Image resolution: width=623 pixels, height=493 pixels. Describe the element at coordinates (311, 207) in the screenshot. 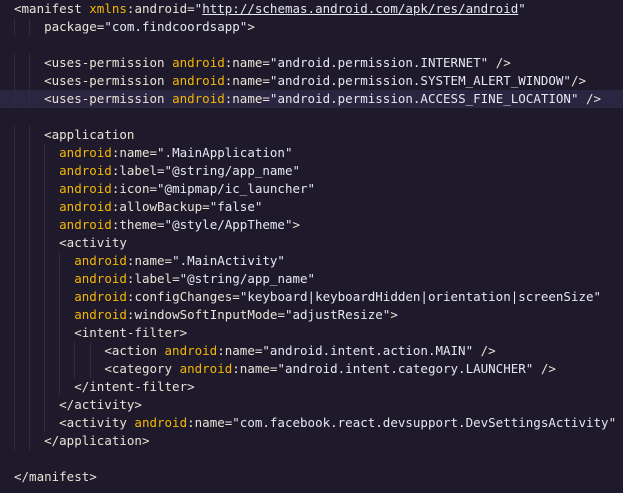

I see `code-line: android:allowBackup="false"` at that location.